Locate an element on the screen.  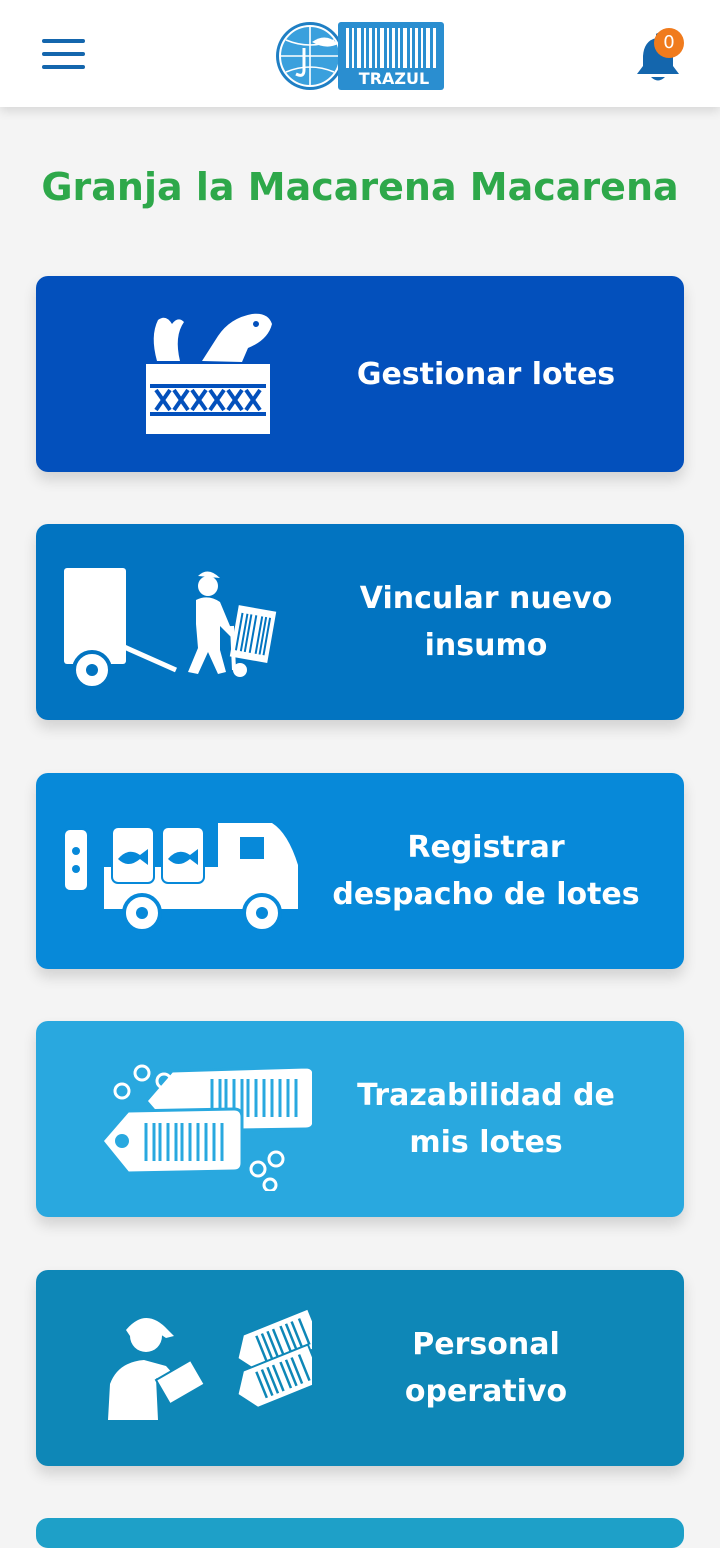
logo-text: TRAZUL is located at coordinates (394, 78).